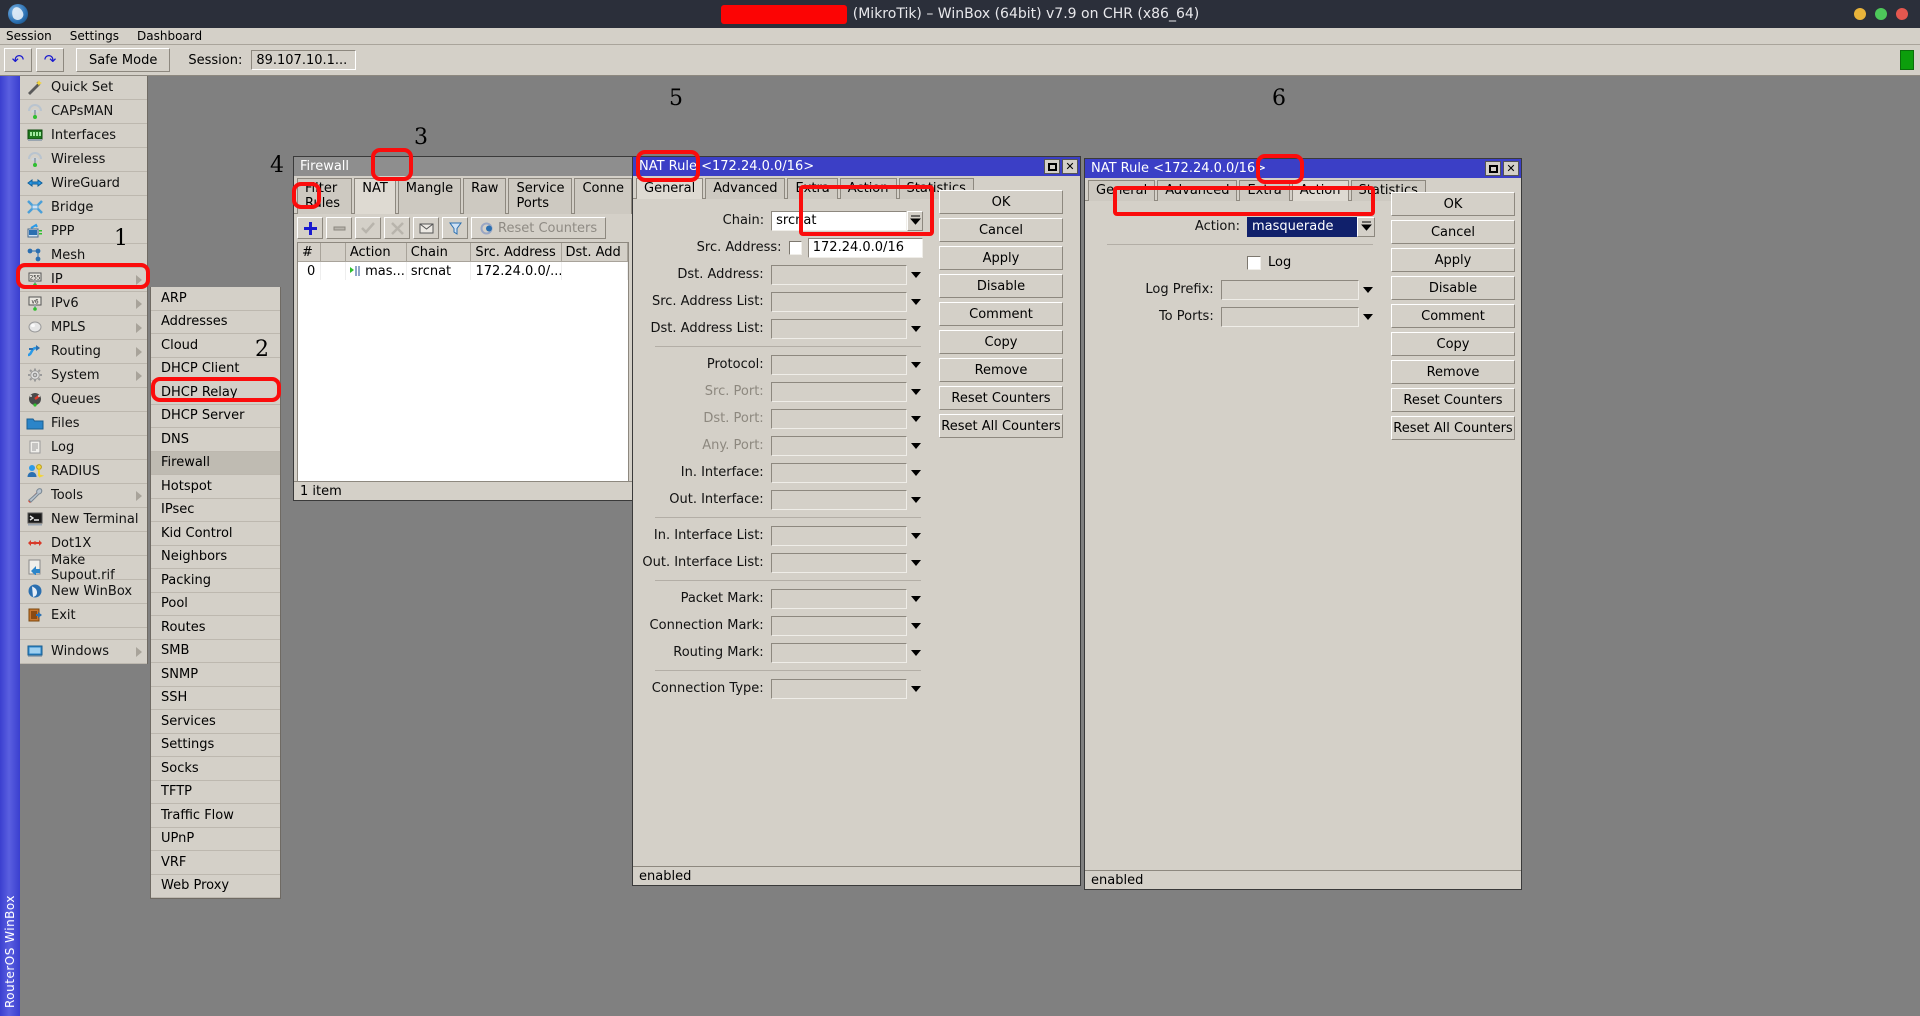 This screenshot has width=1920, height=1016. Describe the element at coordinates (29, 36) in the screenshot. I see `menu-session: Session` at that location.